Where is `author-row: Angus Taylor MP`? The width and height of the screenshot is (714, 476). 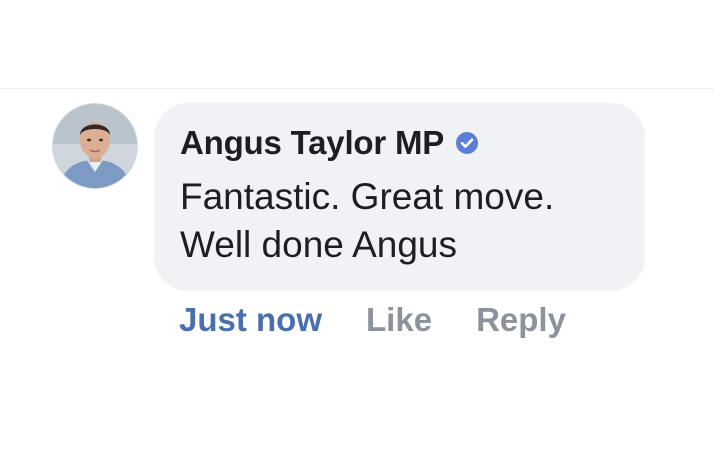
author-row: Angus Taylor MP is located at coordinates (329, 143).